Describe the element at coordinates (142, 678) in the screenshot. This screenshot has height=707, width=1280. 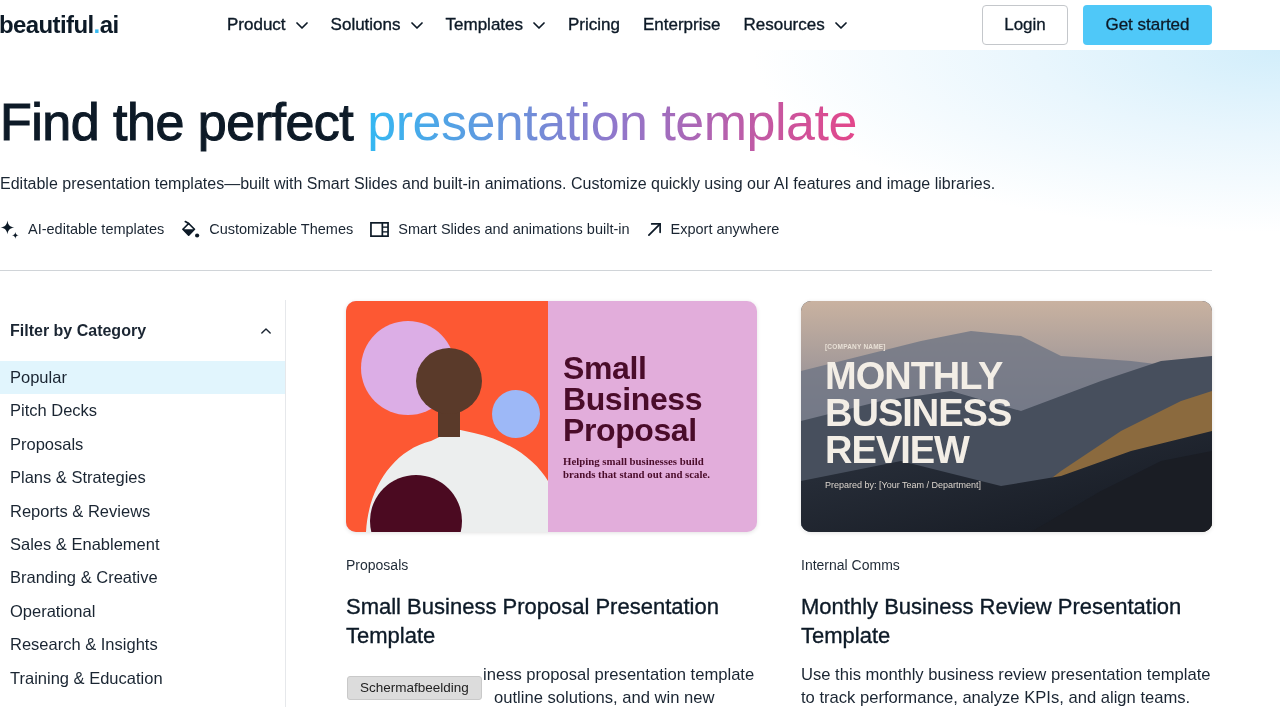
I see `category-item: Training & Education` at that location.